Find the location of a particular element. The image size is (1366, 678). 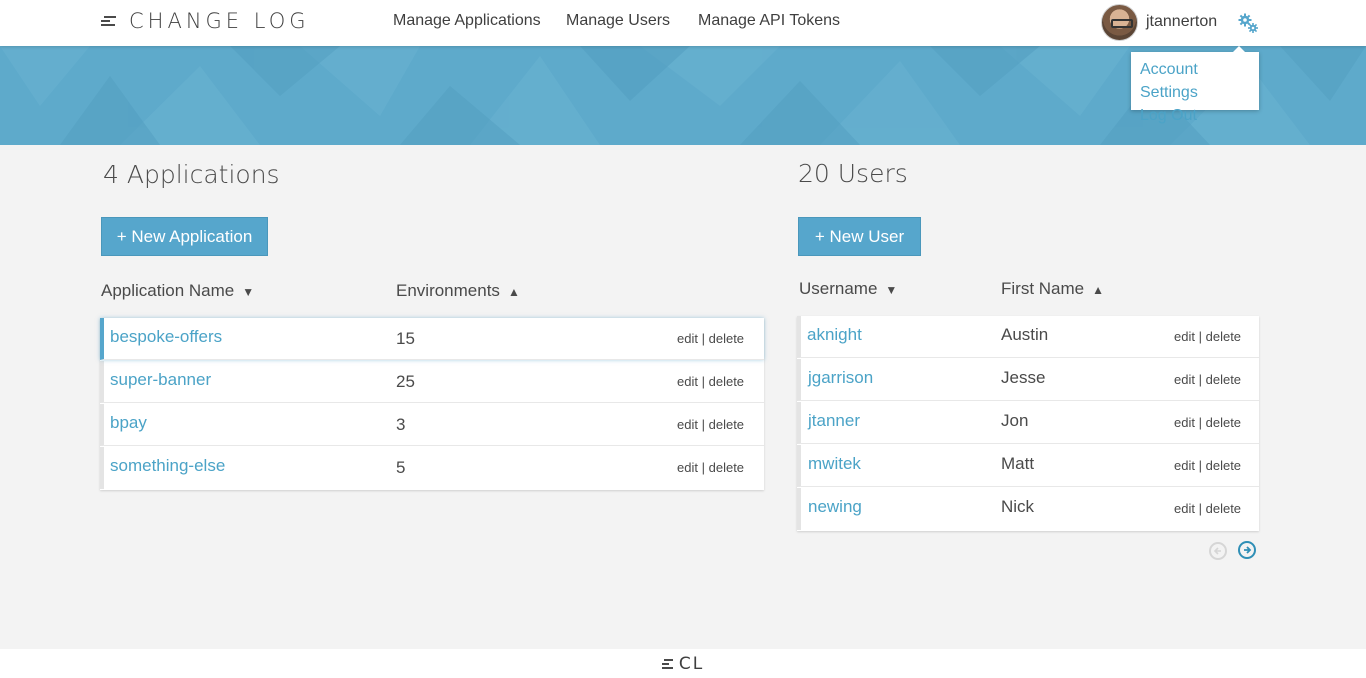

application-name-link: super-banner is located at coordinates (160, 380).